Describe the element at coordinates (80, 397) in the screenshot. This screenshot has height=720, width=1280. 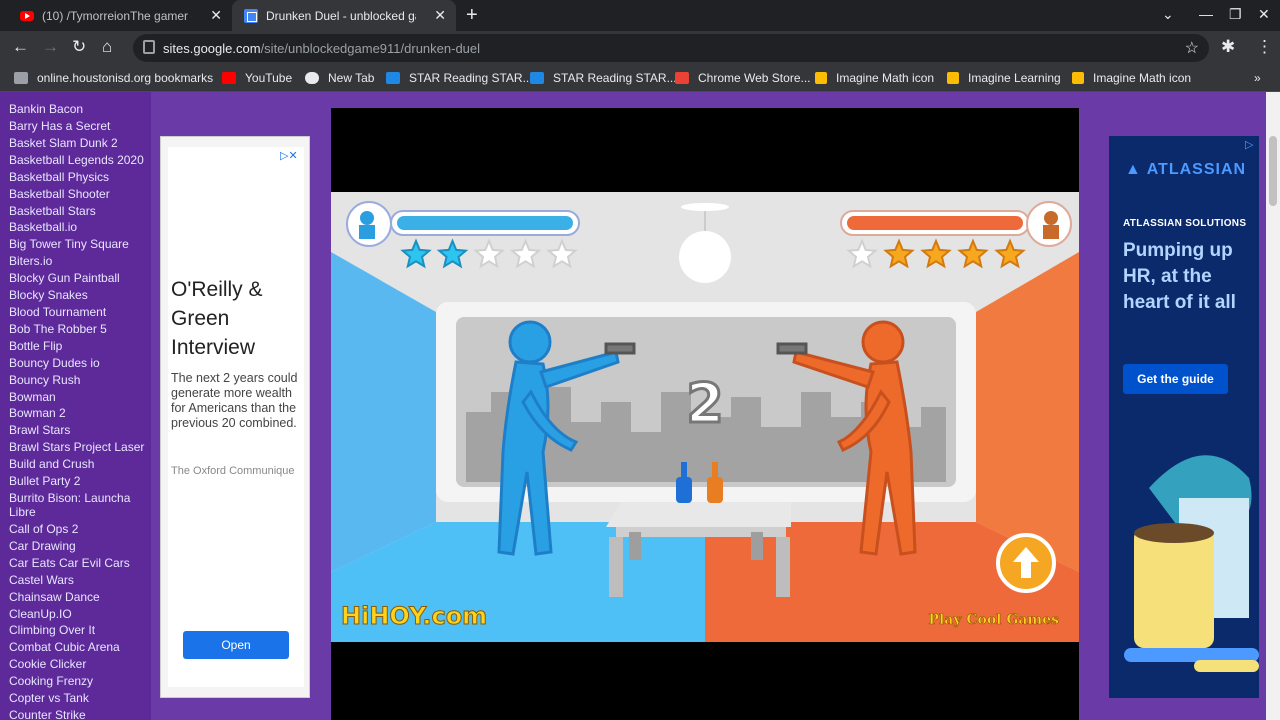
I see `sidebar-game-link: Bowman` at that location.